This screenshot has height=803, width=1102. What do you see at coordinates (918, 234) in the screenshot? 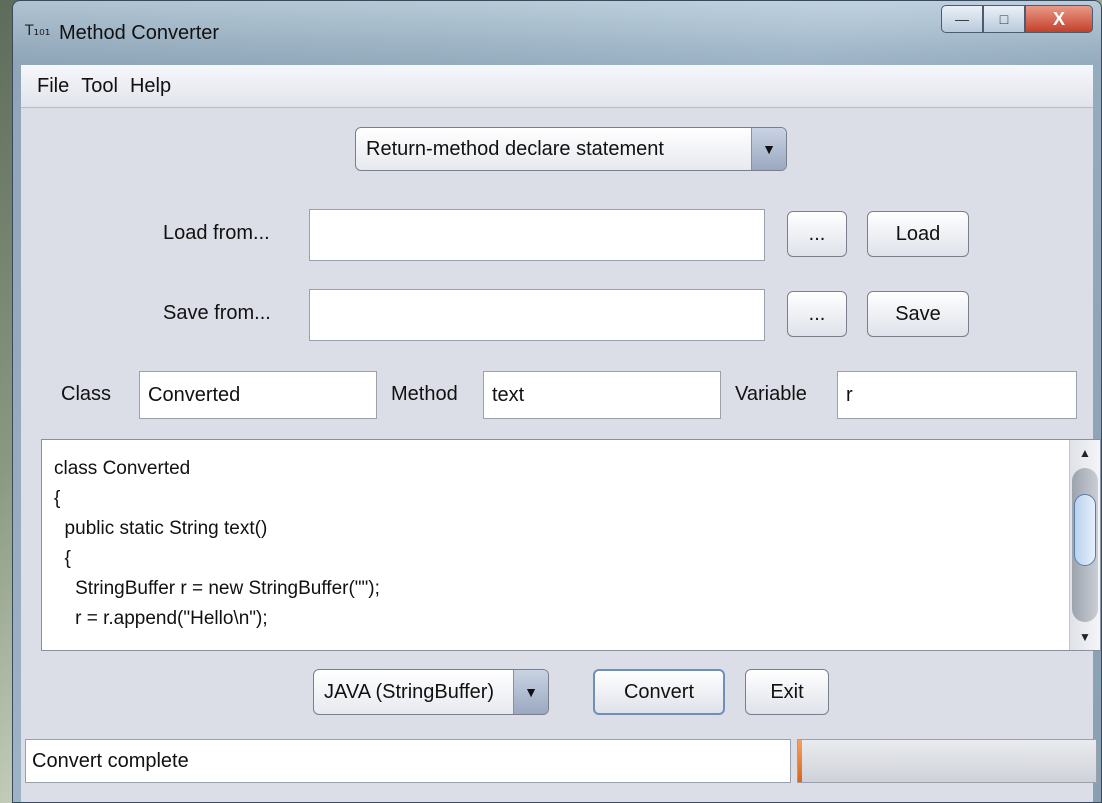
I see `load-button: Load` at bounding box center [918, 234].